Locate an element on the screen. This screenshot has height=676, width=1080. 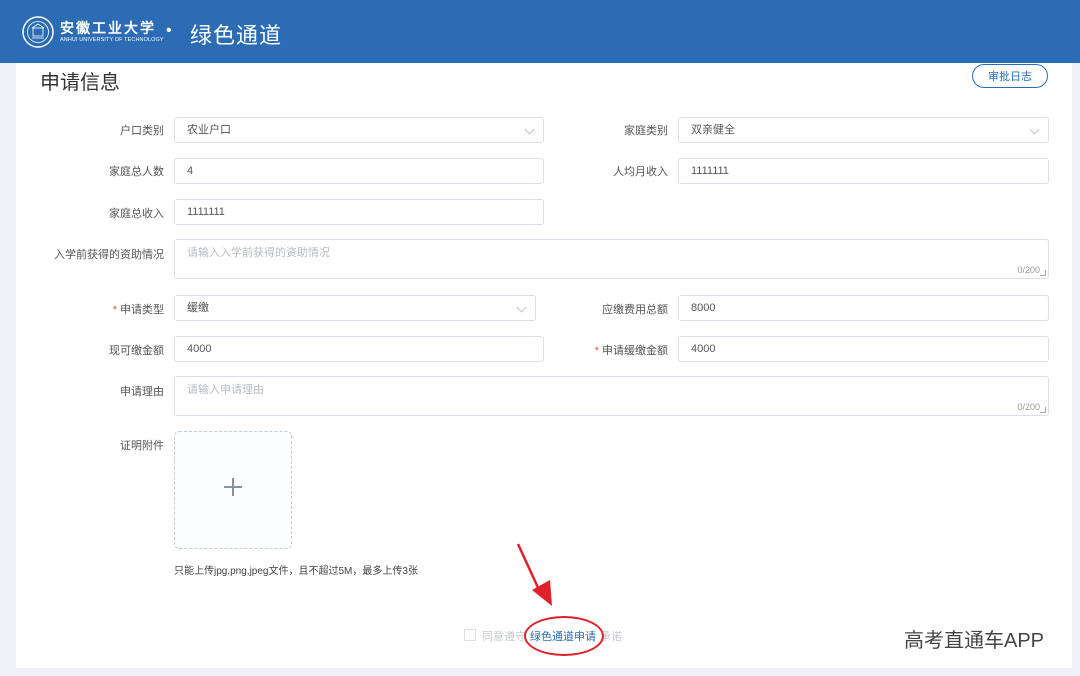
upload-button is located at coordinates (233, 490).